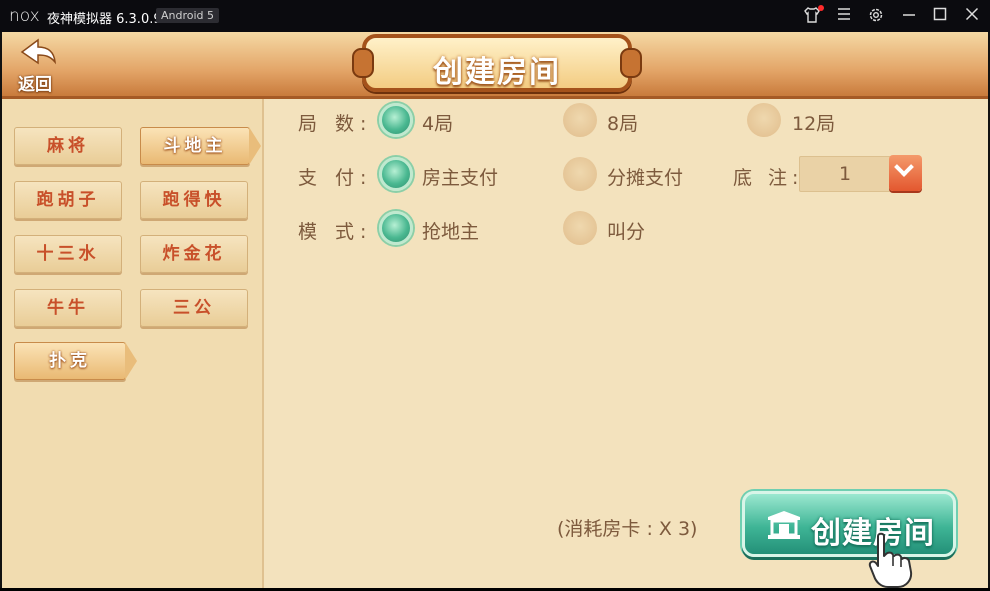 This screenshot has height=591, width=990. Describe the element at coordinates (497, 72) in the screenshot. I see `page-title: 创建房间` at that location.